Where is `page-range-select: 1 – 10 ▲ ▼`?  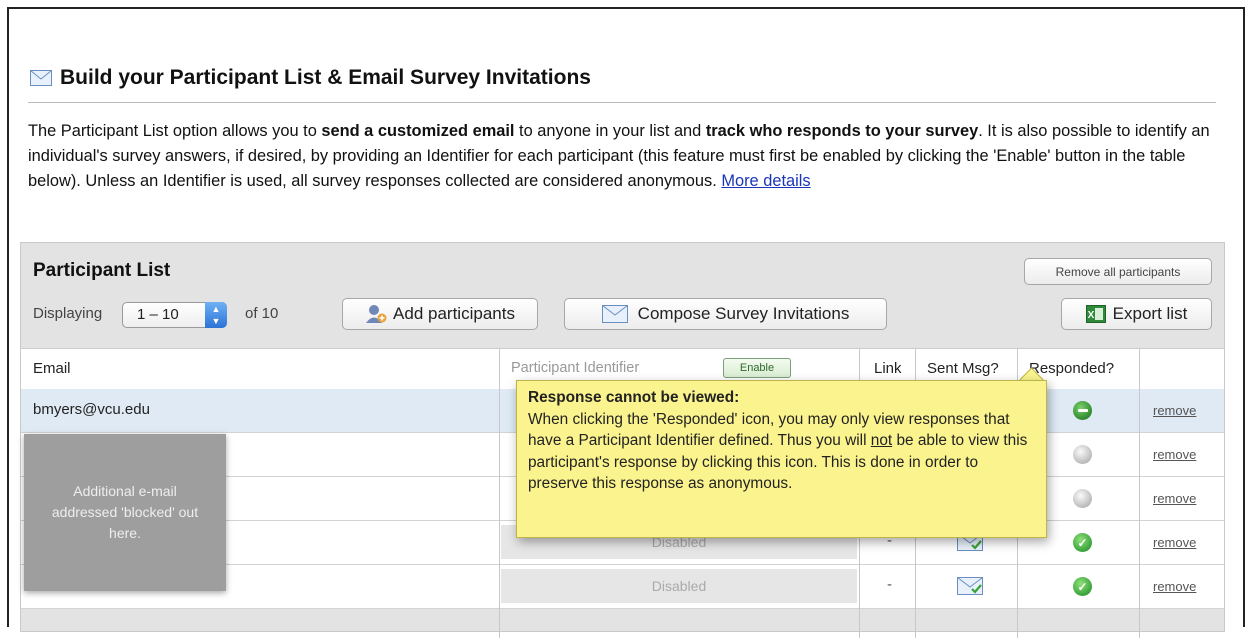
page-range-select: 1 – 10 ▲ ▼ is located at coordinates (174, 315).